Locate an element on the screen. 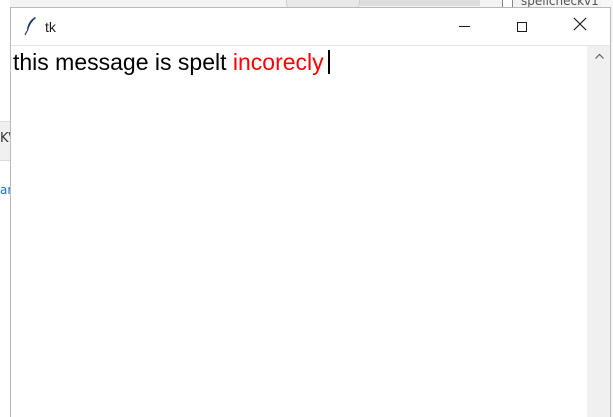 Image resolution: width=613 pixels, height=417 pixels. close-icon is located at coordinates (580, 26).